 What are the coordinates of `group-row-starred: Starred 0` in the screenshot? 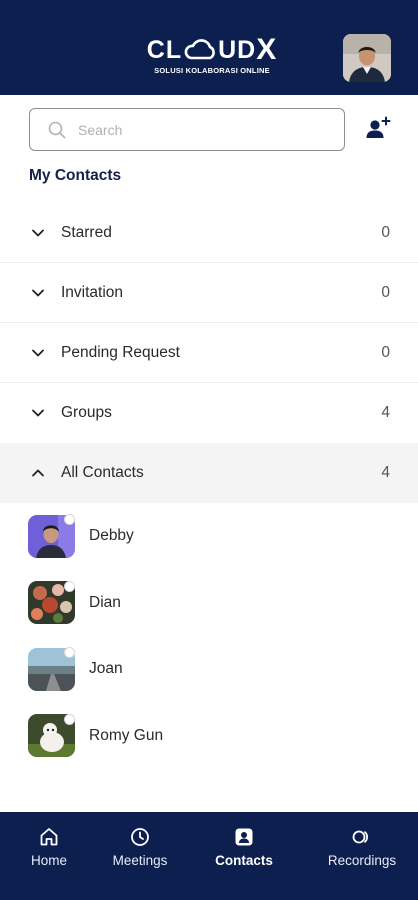 It's located at (209, 233).